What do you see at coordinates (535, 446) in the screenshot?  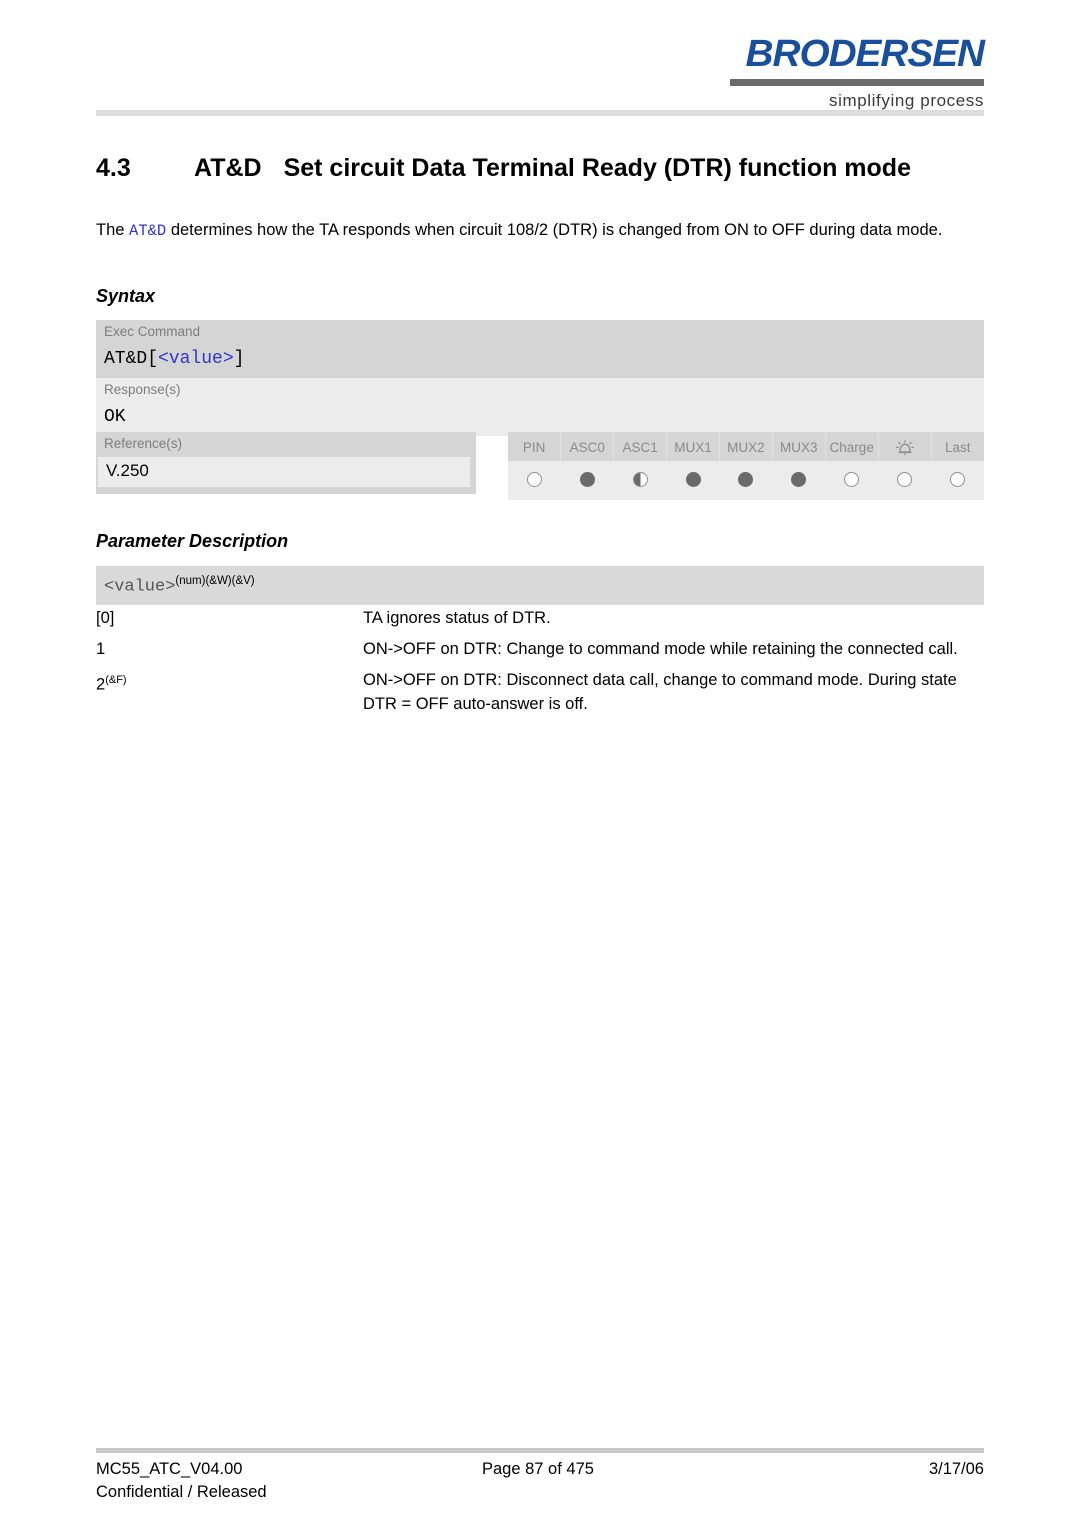 I see `indicator-header-pin: PIN` at bounding box center [535, 446].